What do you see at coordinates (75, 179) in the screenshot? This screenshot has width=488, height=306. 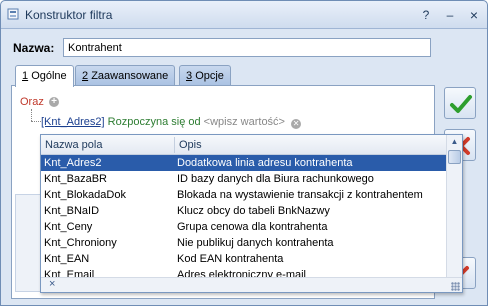 I see `field-name: Knt_BazaBR` at bounding box center [75, 179].